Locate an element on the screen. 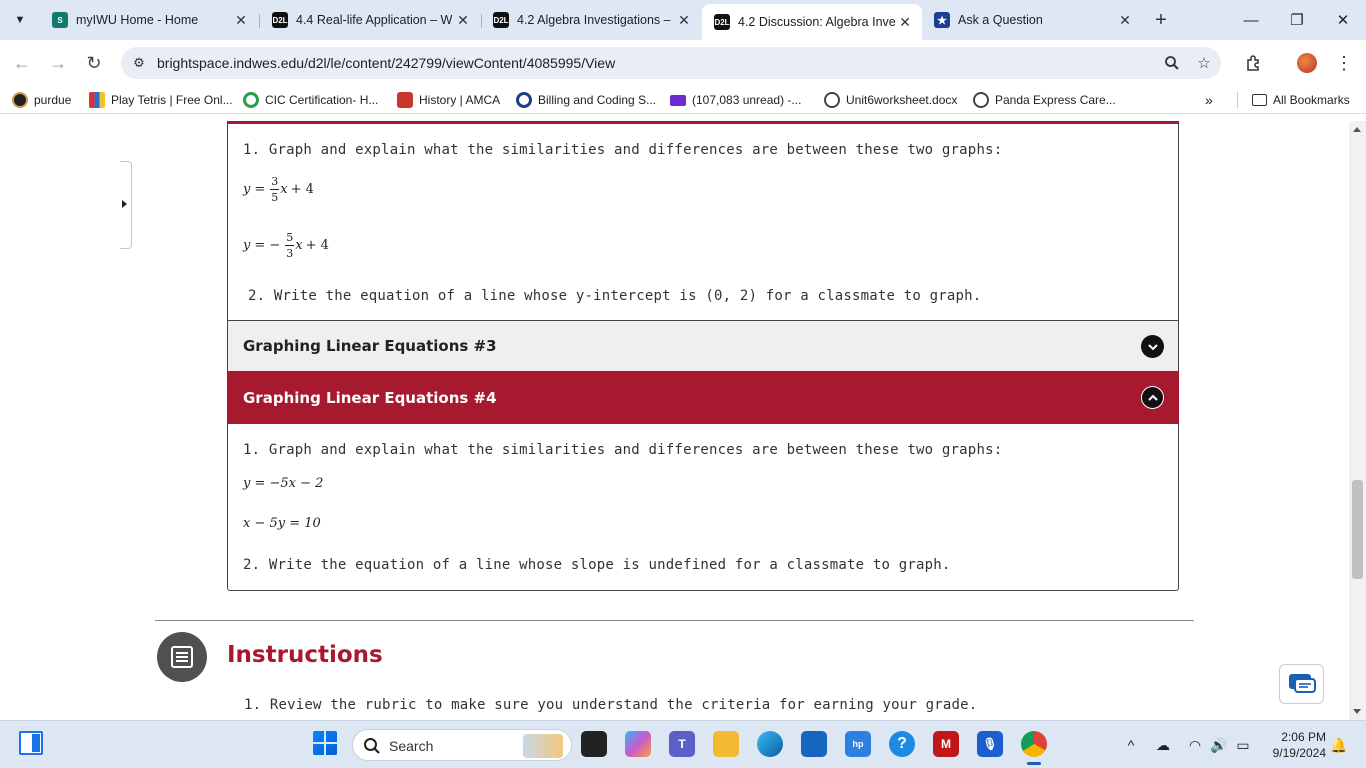 Image resolution: width=1366 pixels, height=768 pixels. amca-icon is located at coordinates (405, 100).